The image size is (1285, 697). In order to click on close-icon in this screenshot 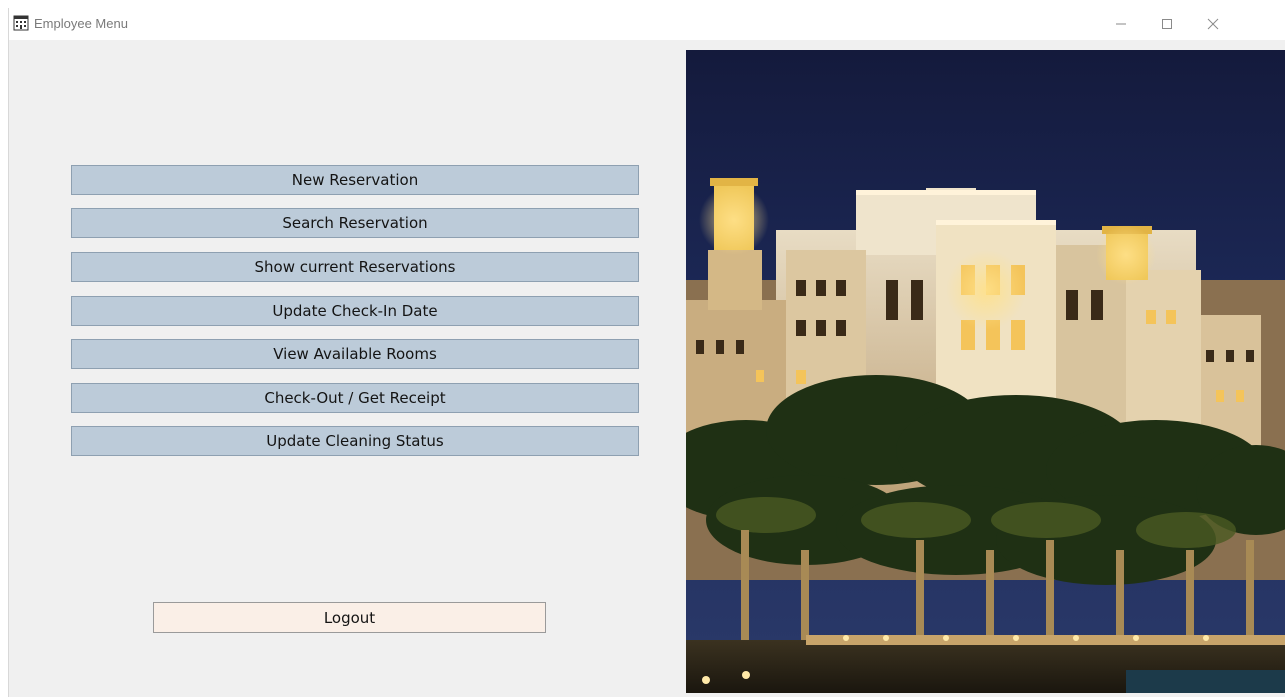, I will do `click(1213, 24)`.